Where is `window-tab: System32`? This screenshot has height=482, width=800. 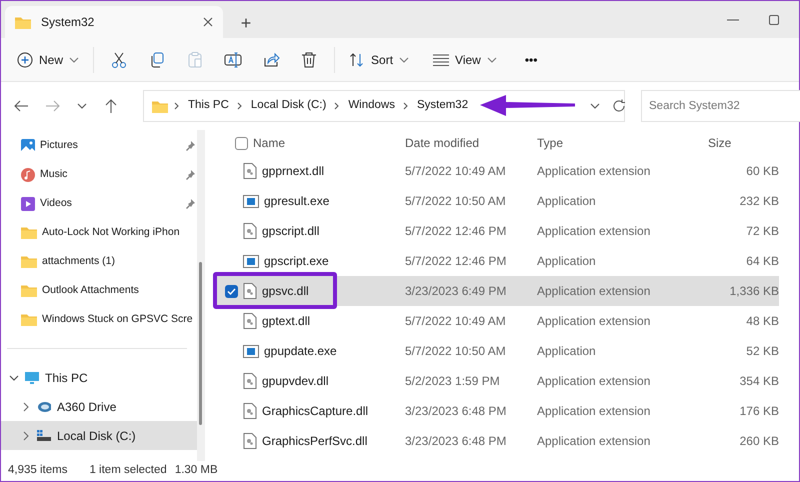
window-tab: System32 is located at coordinates (114, 22).